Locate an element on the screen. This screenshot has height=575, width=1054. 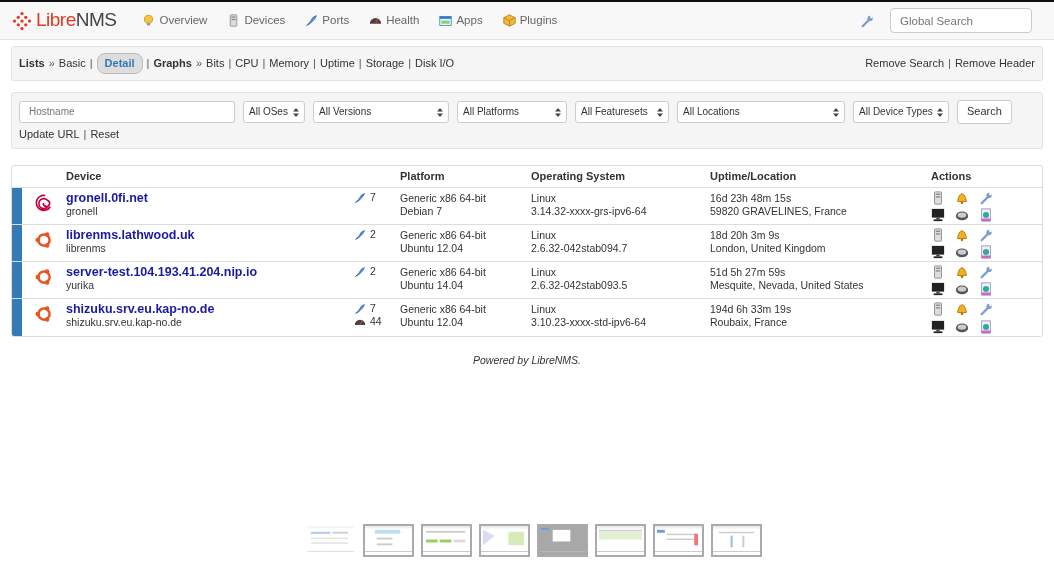
swirl-icon is located at coordinates (44, 203).